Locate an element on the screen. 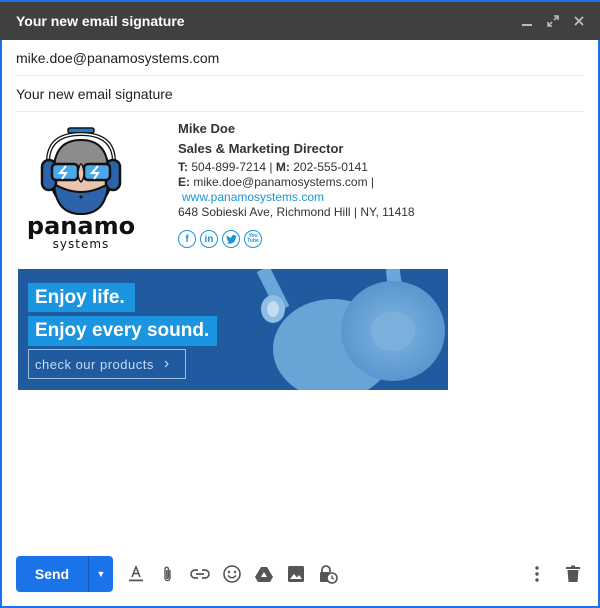  signature-phones: T: 504-899-7214 | M: 202-555-0141 is located at coordinates (296, 167).